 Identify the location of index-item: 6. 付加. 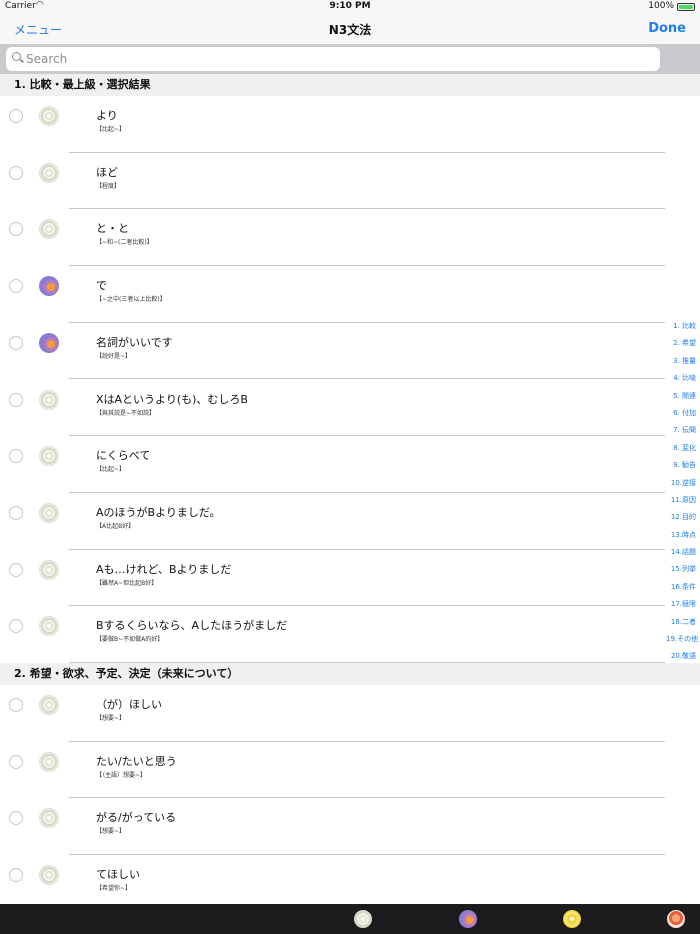
(683, 413).